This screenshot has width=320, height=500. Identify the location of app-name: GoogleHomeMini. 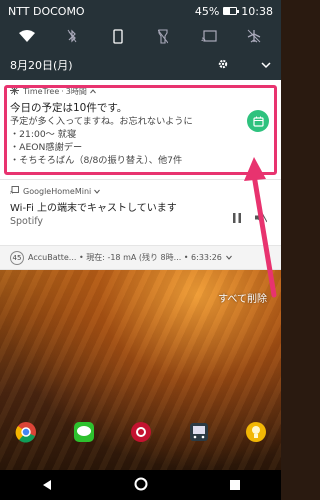
(57, 191).